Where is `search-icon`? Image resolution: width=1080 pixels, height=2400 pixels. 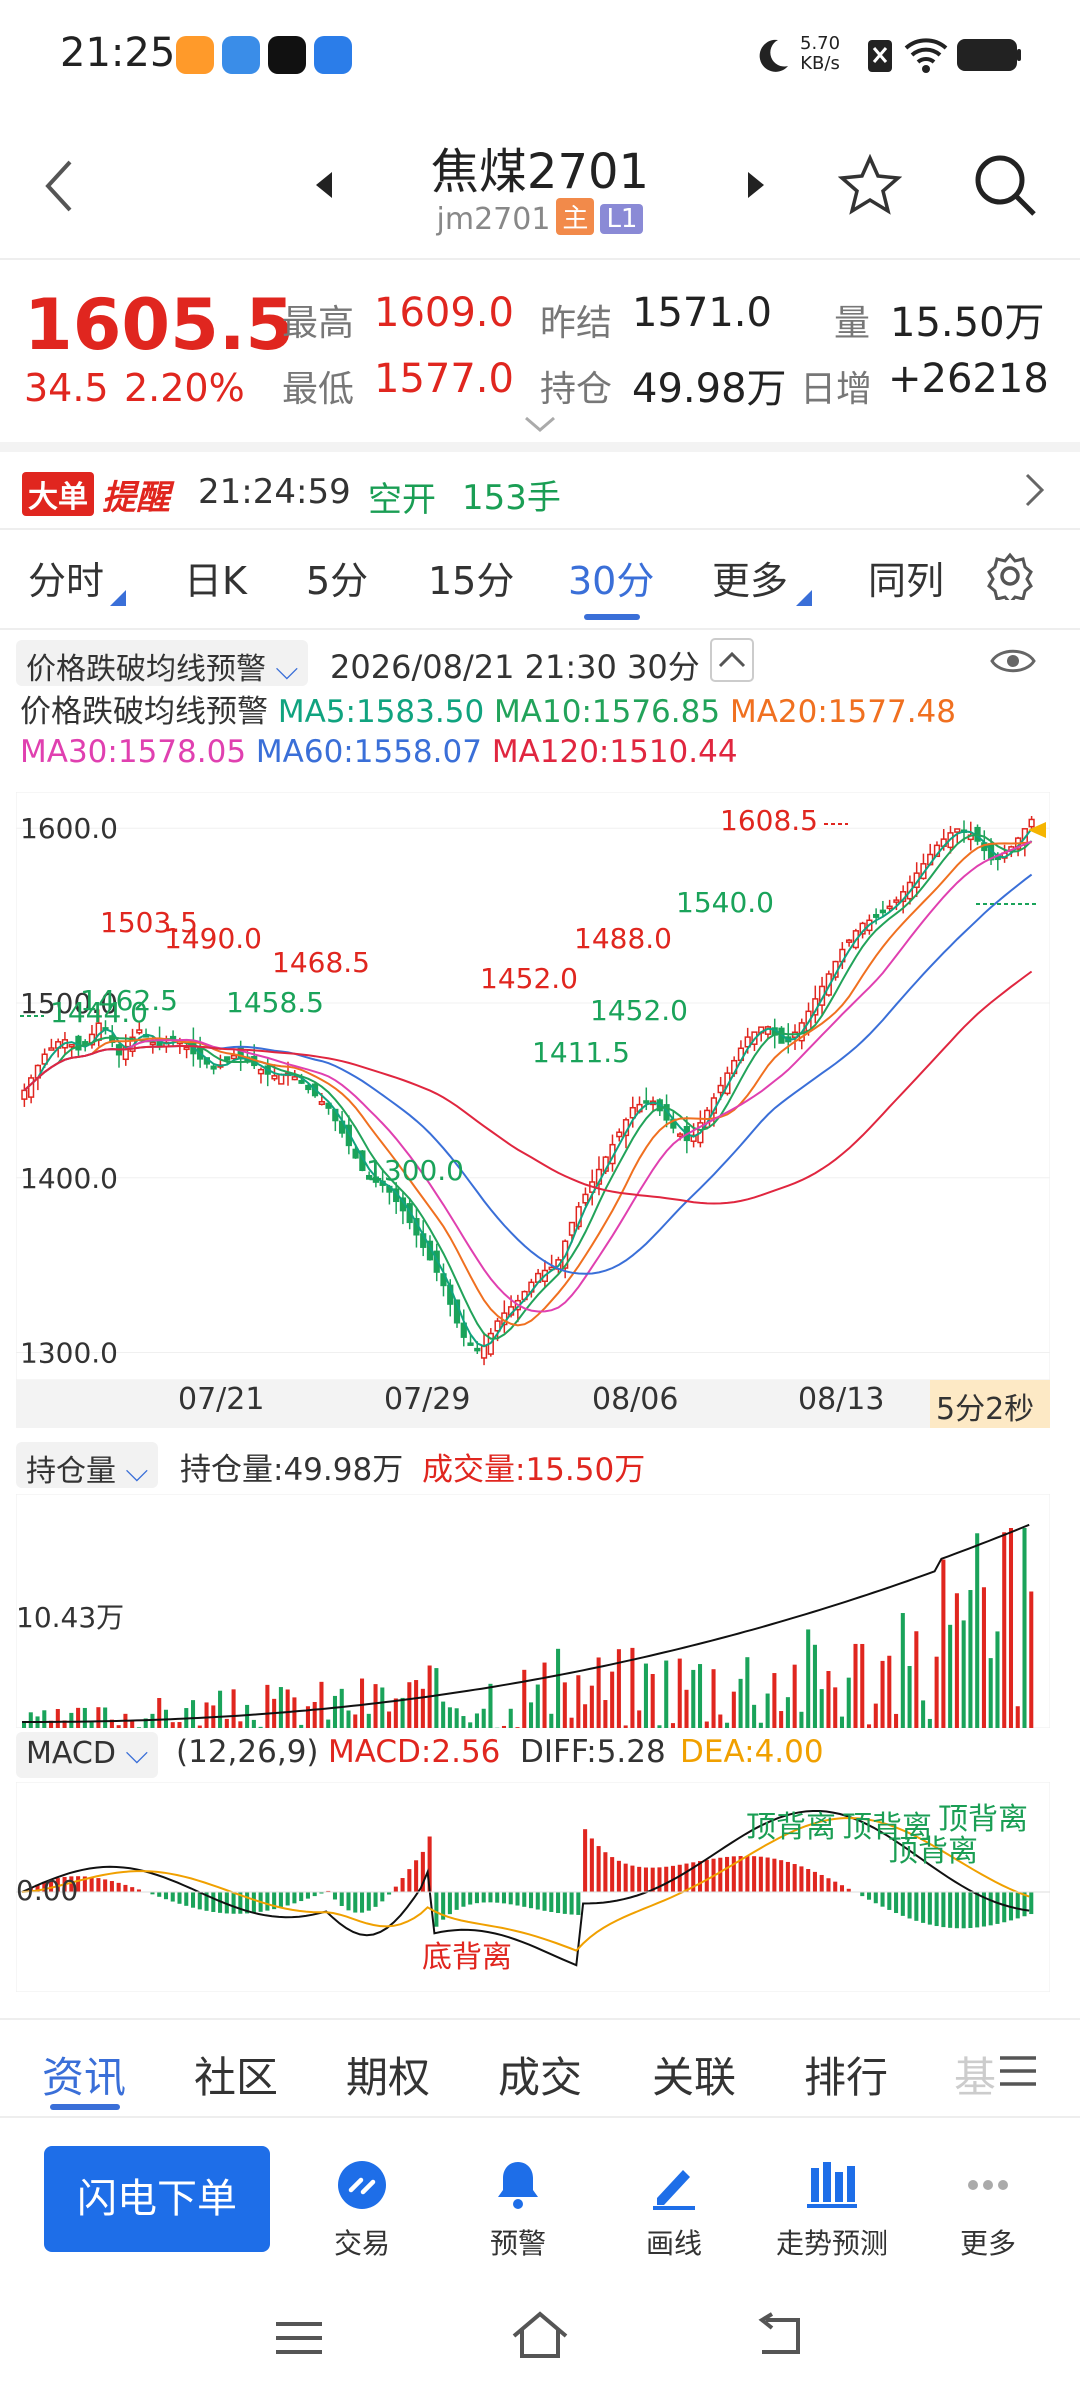
search-icon is located at coordinates (1005, 185).